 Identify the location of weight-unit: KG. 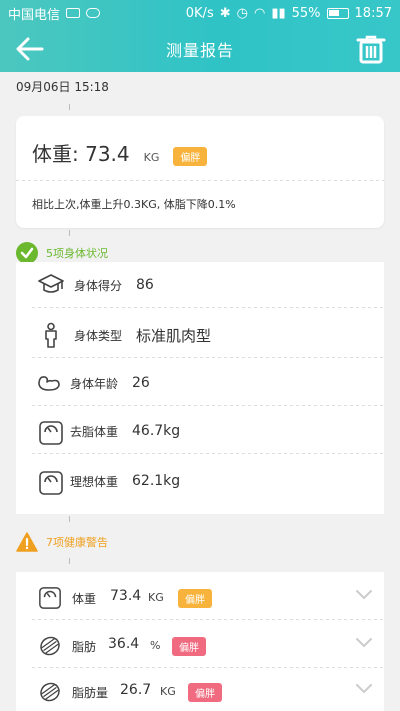
(151, 157).